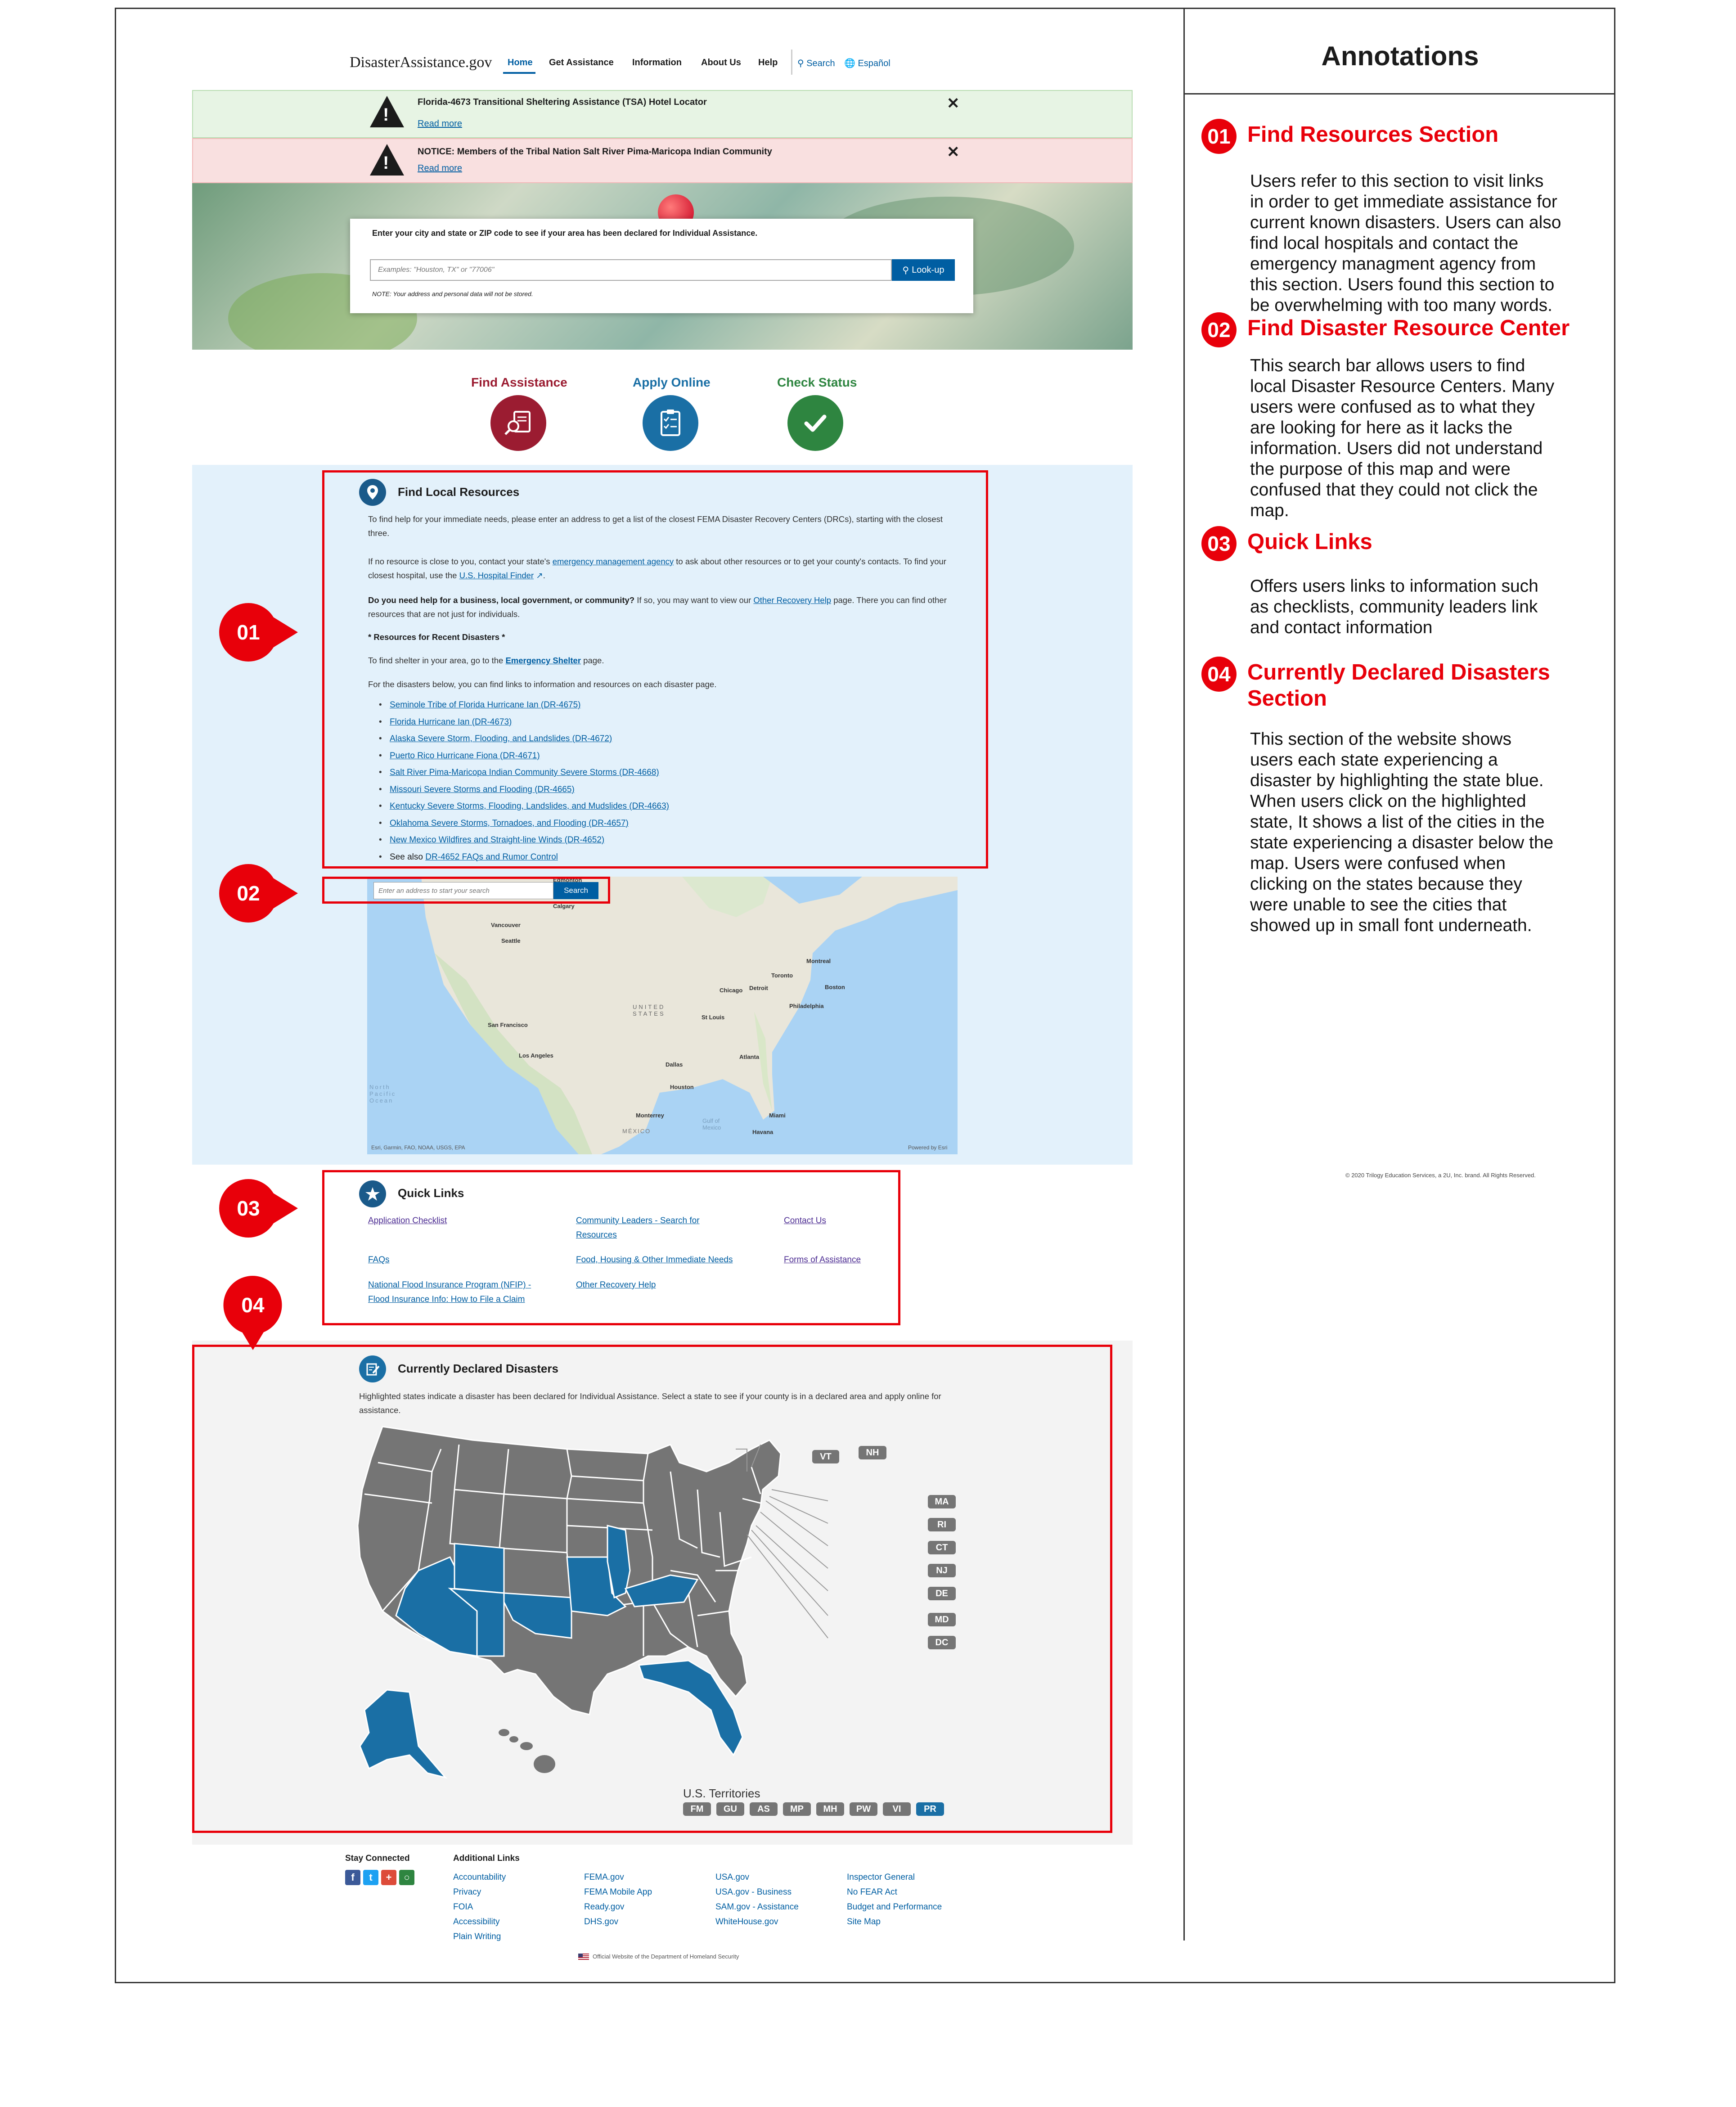  I want to click on map-label: Houston, so click(682, 1087).